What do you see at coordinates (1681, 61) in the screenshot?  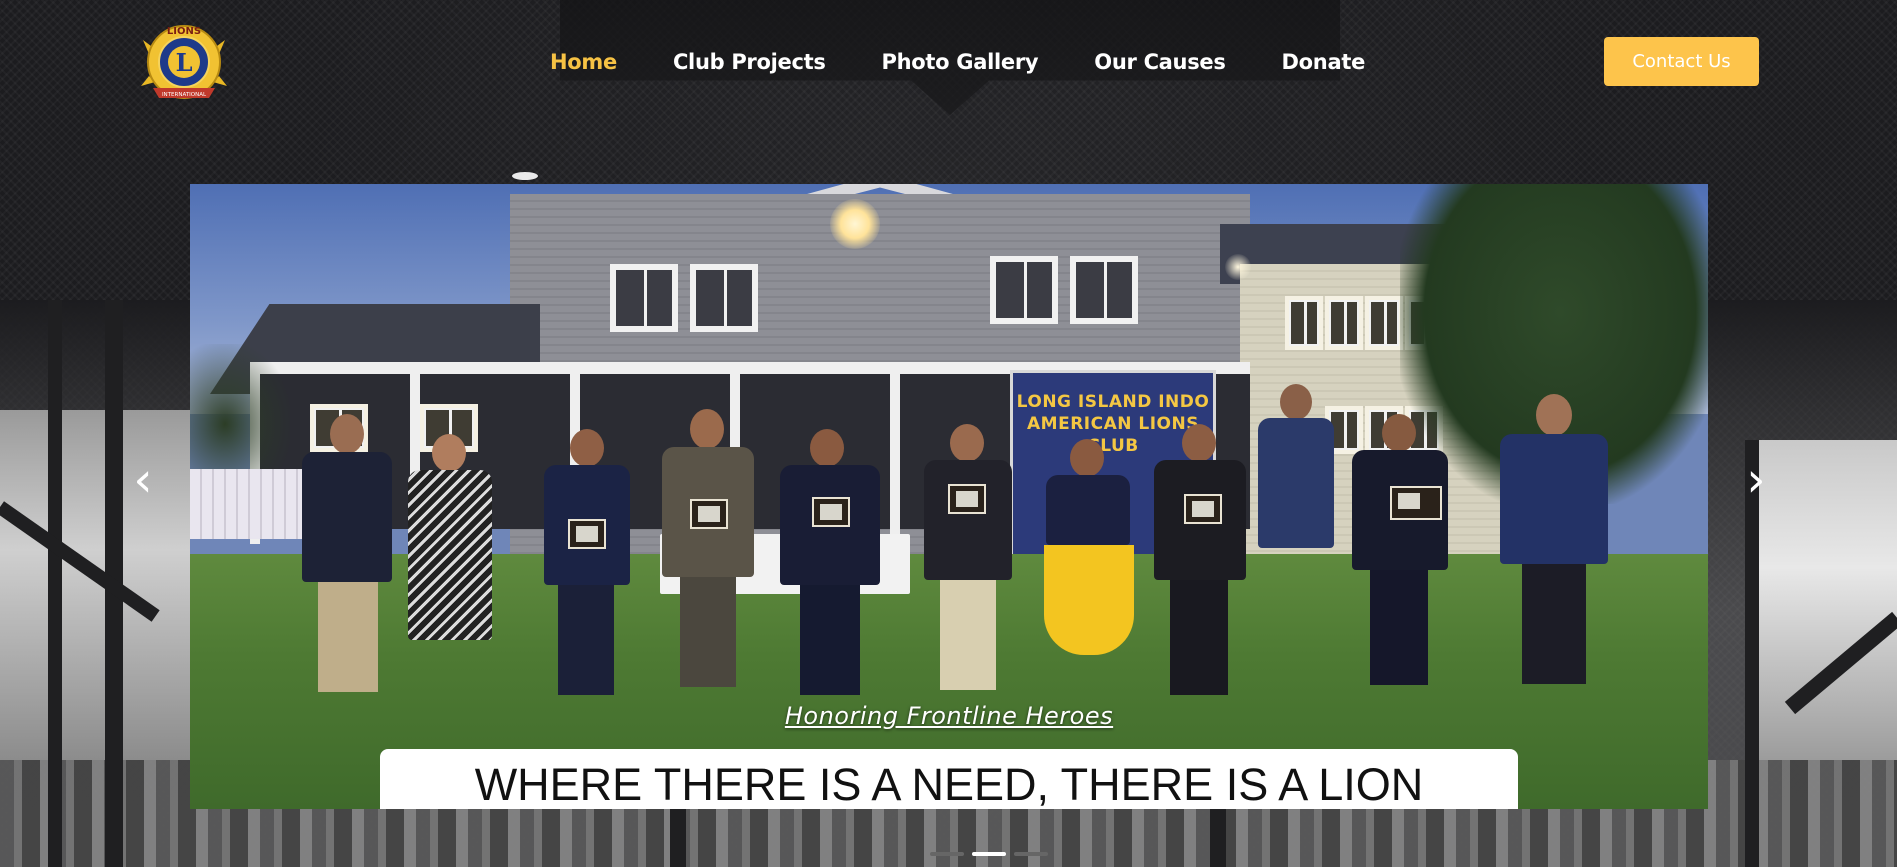 I see `contact-us-button: Contact Us` at bounding box center [1681, 61].